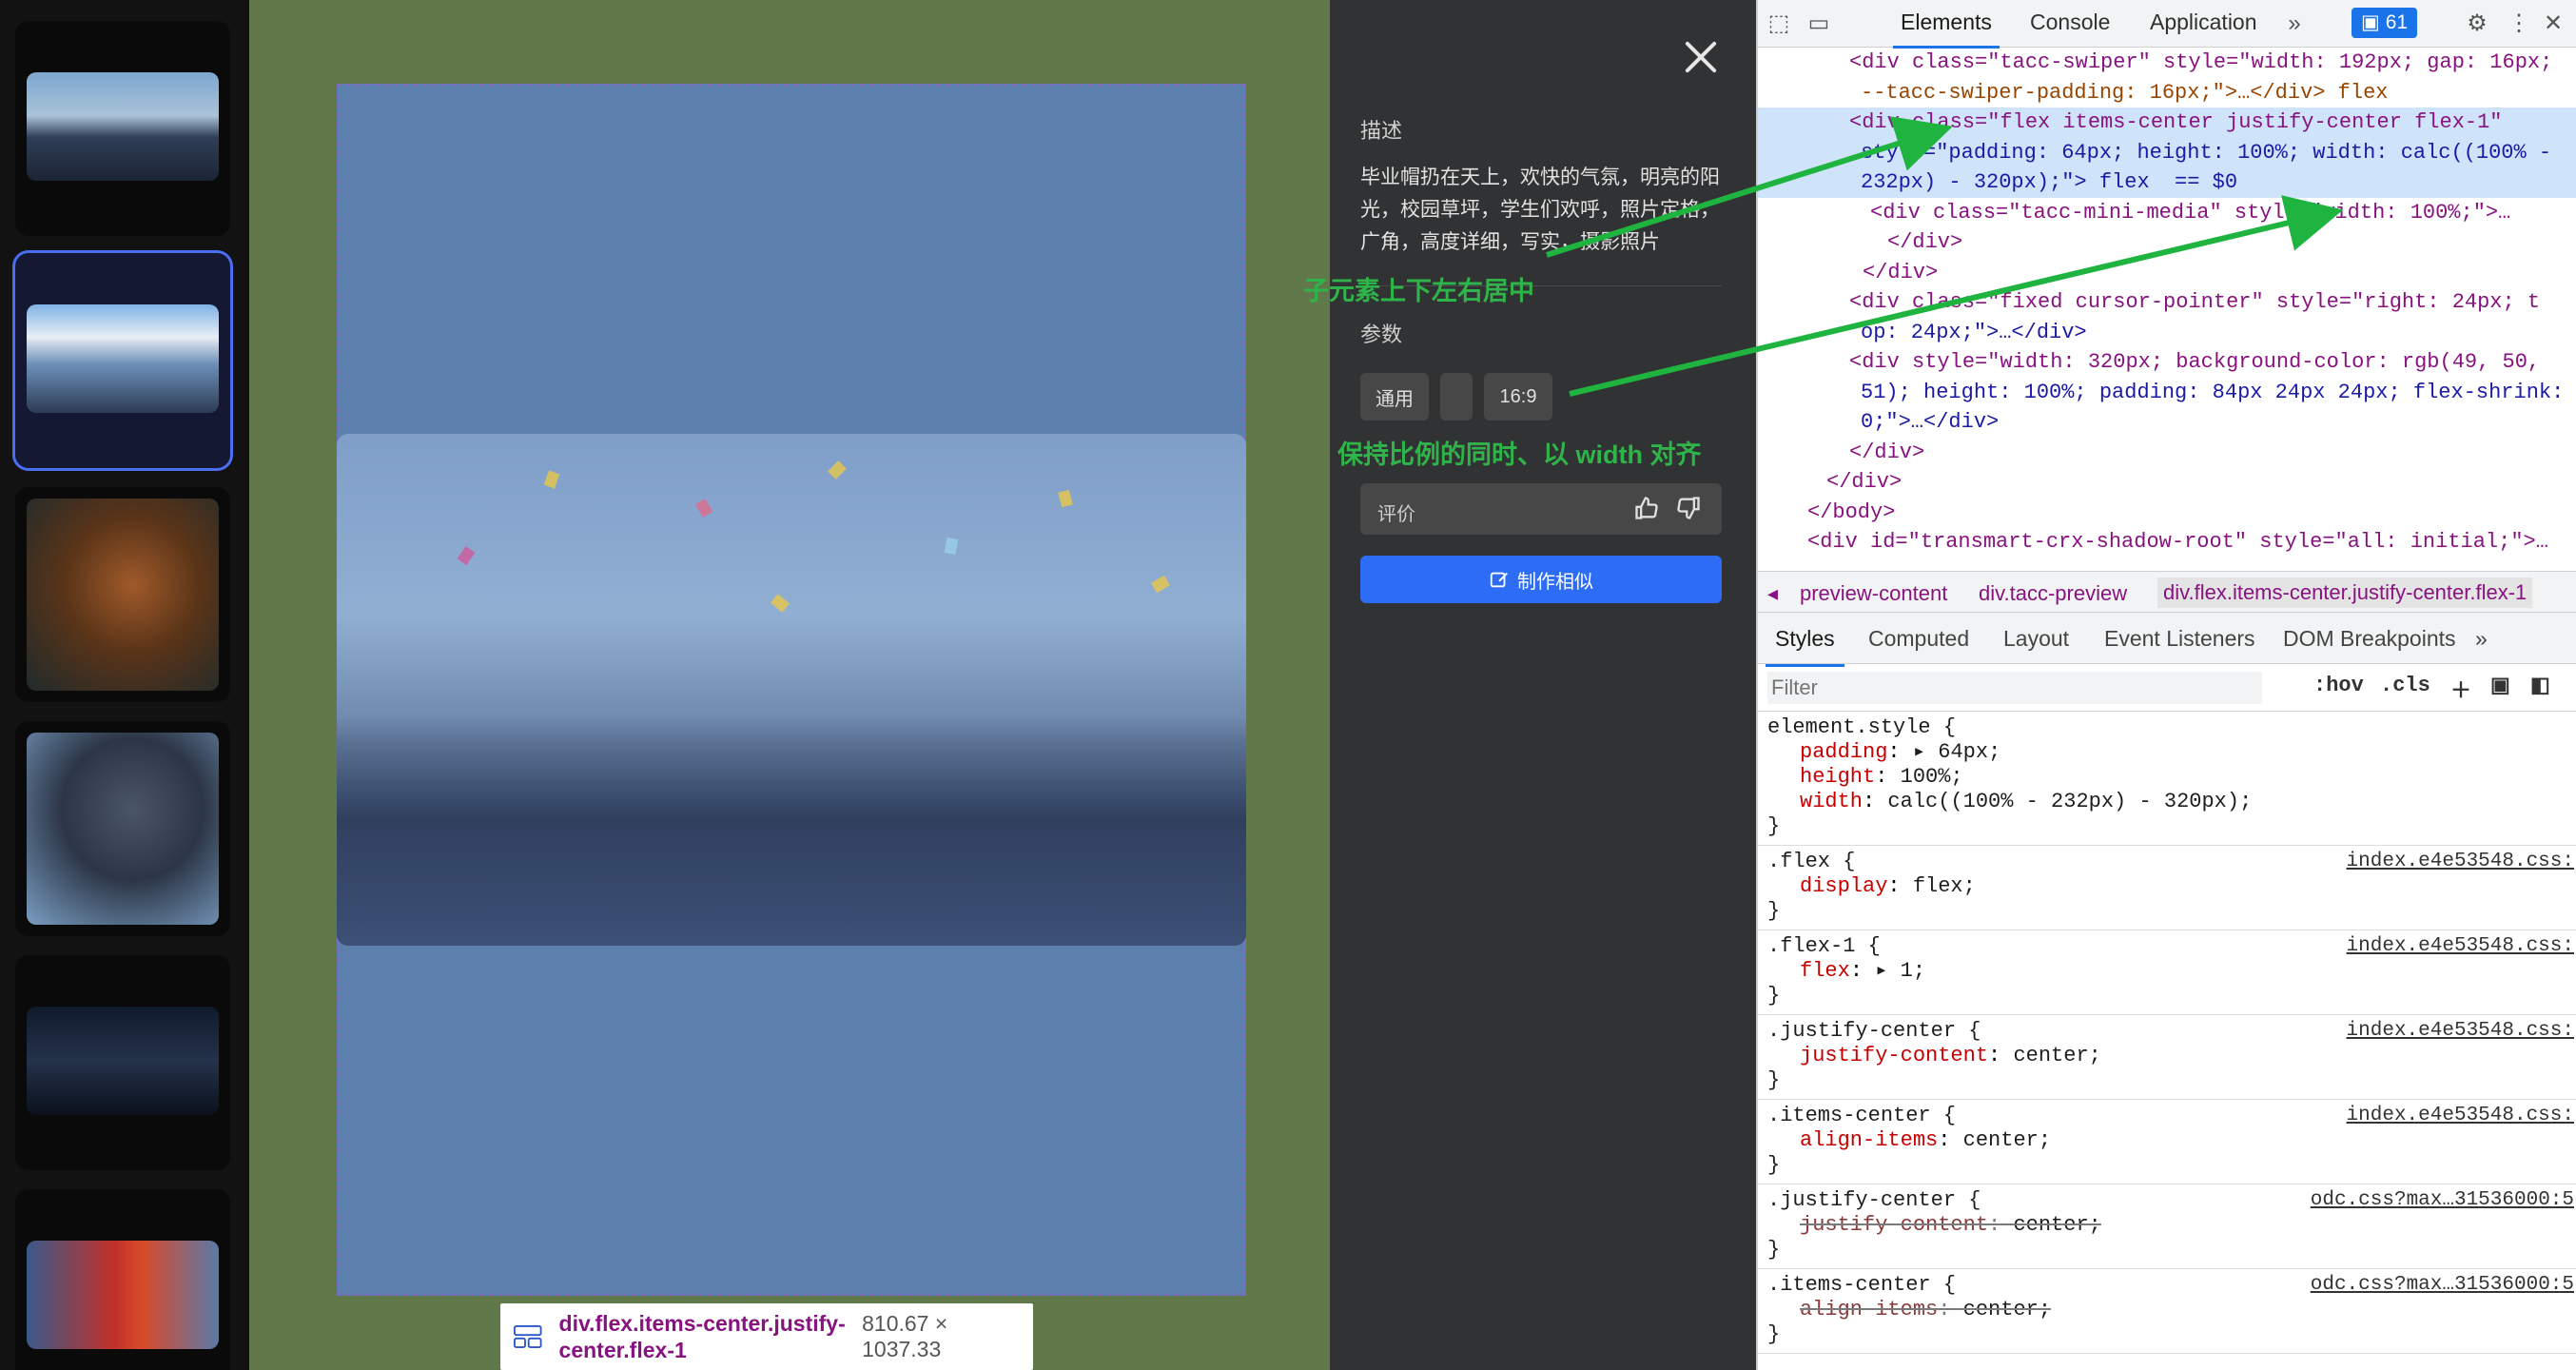 This screenshot has height=1370, width=2576. What do you see at coordinates (1749, 187) in the screenshot?
I see `arrow-to-flex-container` at bounding box center [1749, 187].